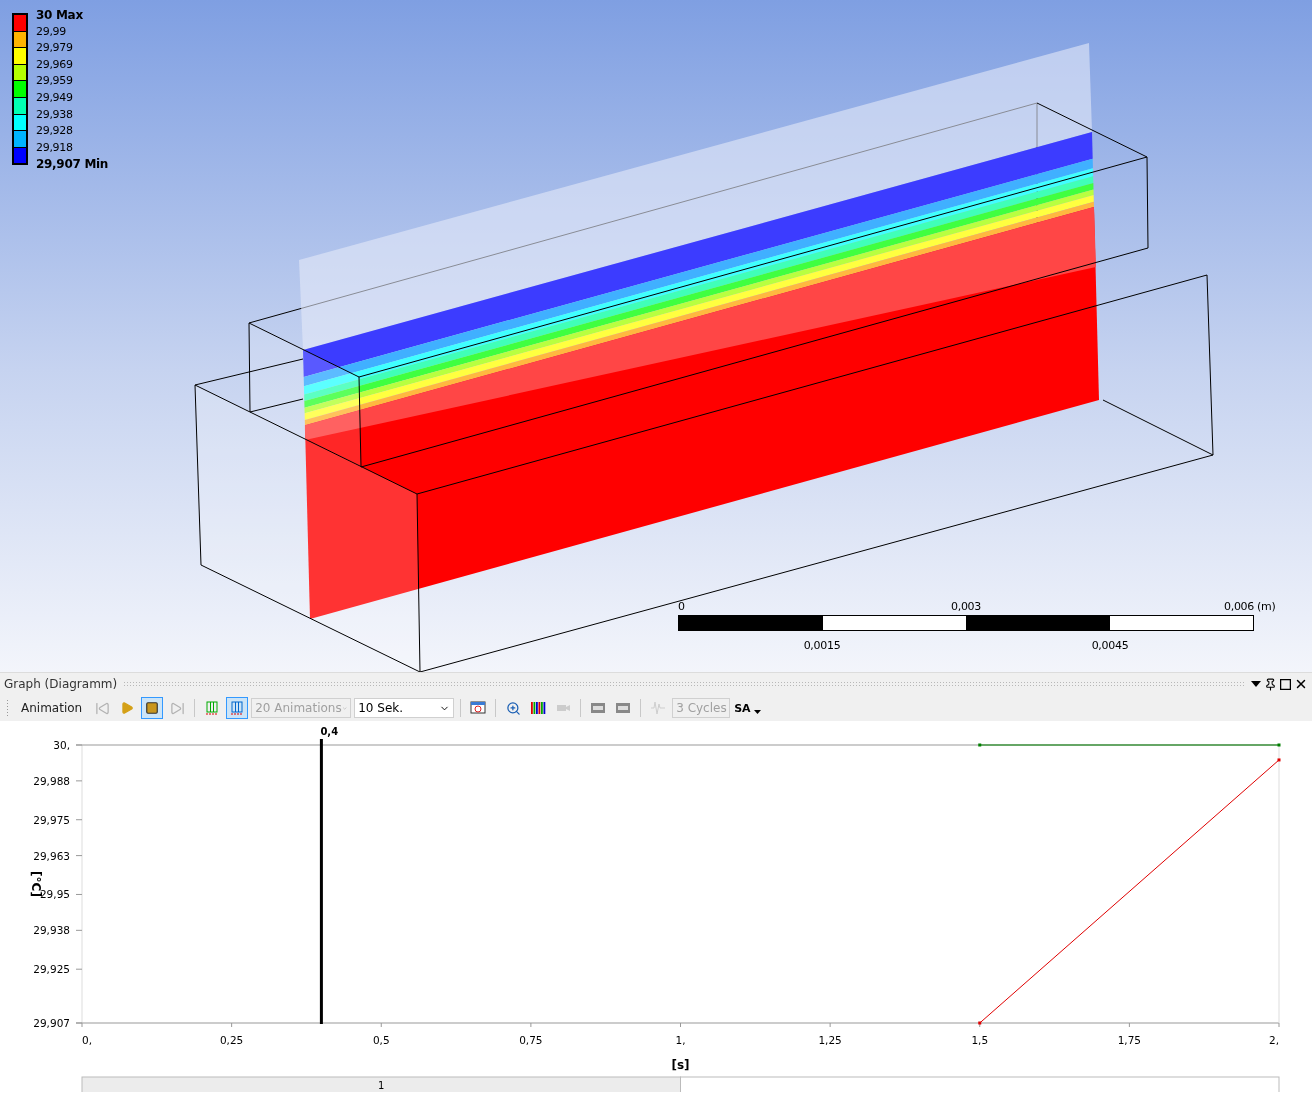 The image size is (1312, 1093). I want to click on y-tick-label: 29,988, so click(51, 780).